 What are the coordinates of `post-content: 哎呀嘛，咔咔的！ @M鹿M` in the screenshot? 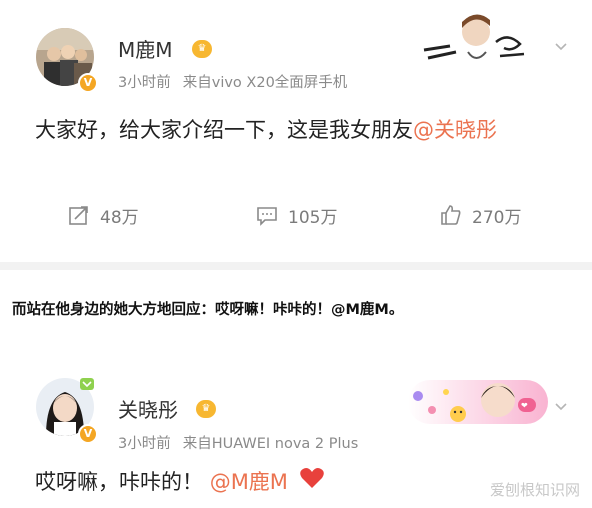 It's located at (300, 482).